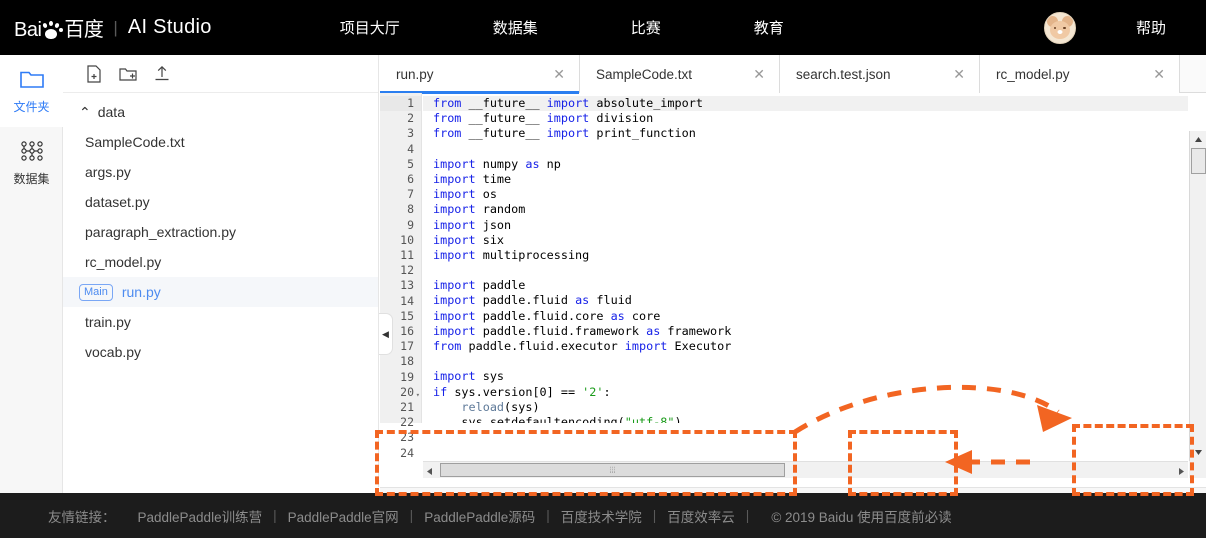 The image size is (1206, 538). I want to click on brand-logo: Bai 百度 | AI Studio, so click(113, 27).